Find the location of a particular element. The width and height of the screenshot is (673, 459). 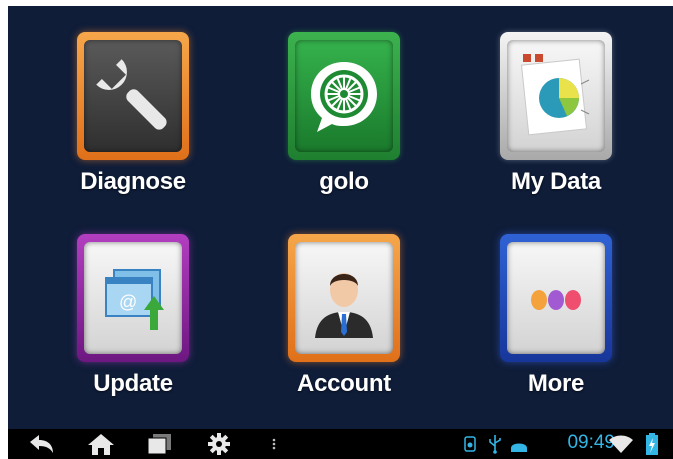

diagnose-tile is located at coordinates (133, 96).